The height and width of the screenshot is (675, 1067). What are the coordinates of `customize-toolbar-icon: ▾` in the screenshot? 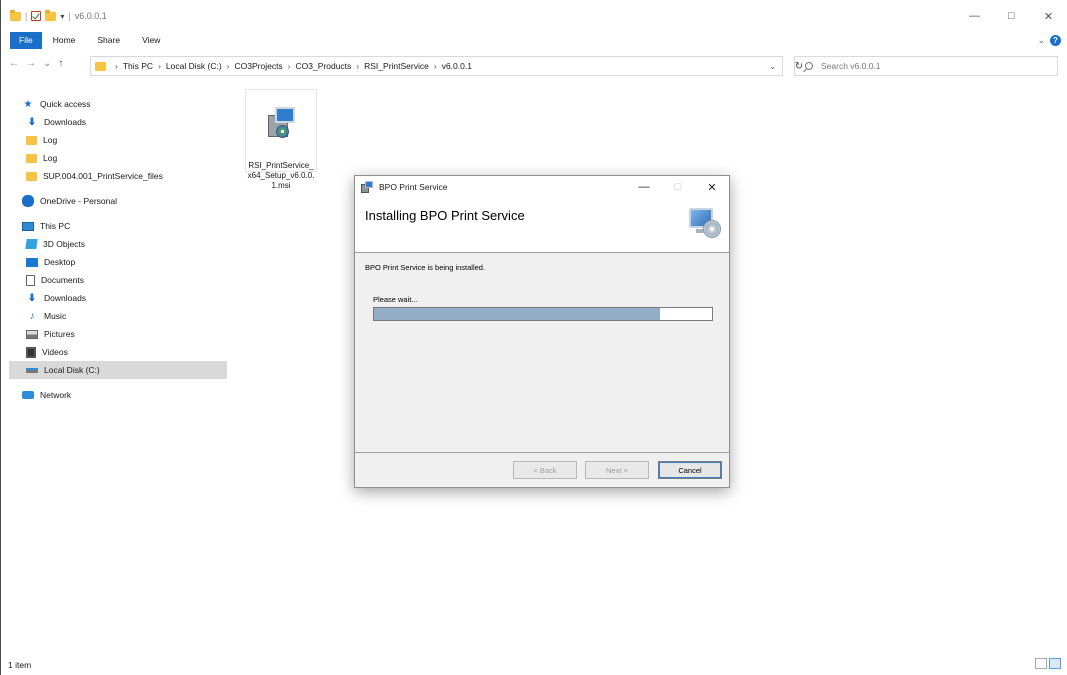 It's located at (62, 16).